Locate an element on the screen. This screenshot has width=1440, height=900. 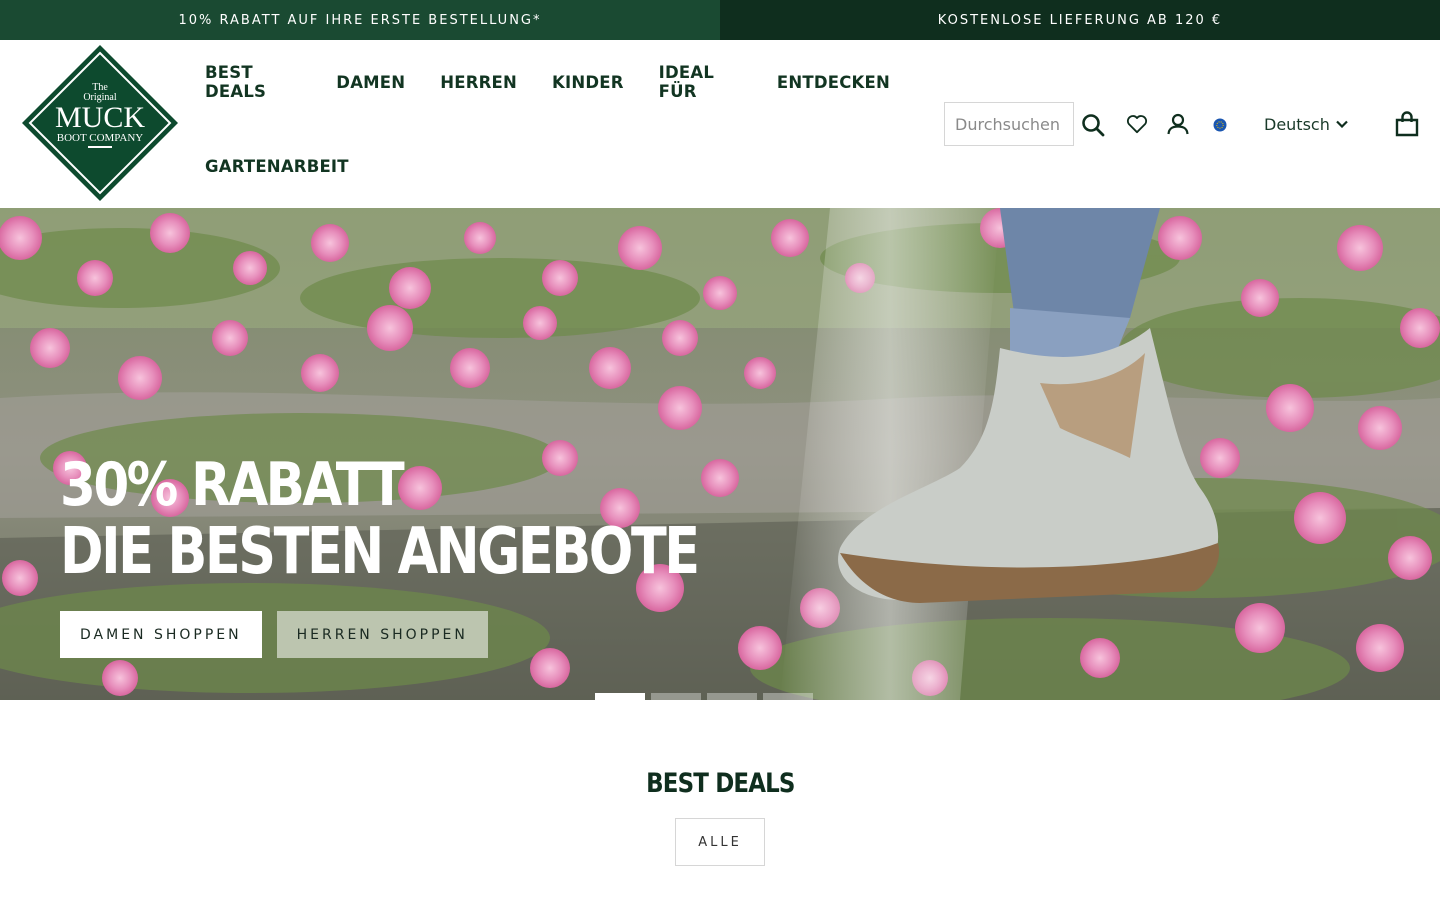
slider-dots is located at coordinates (707, 696).